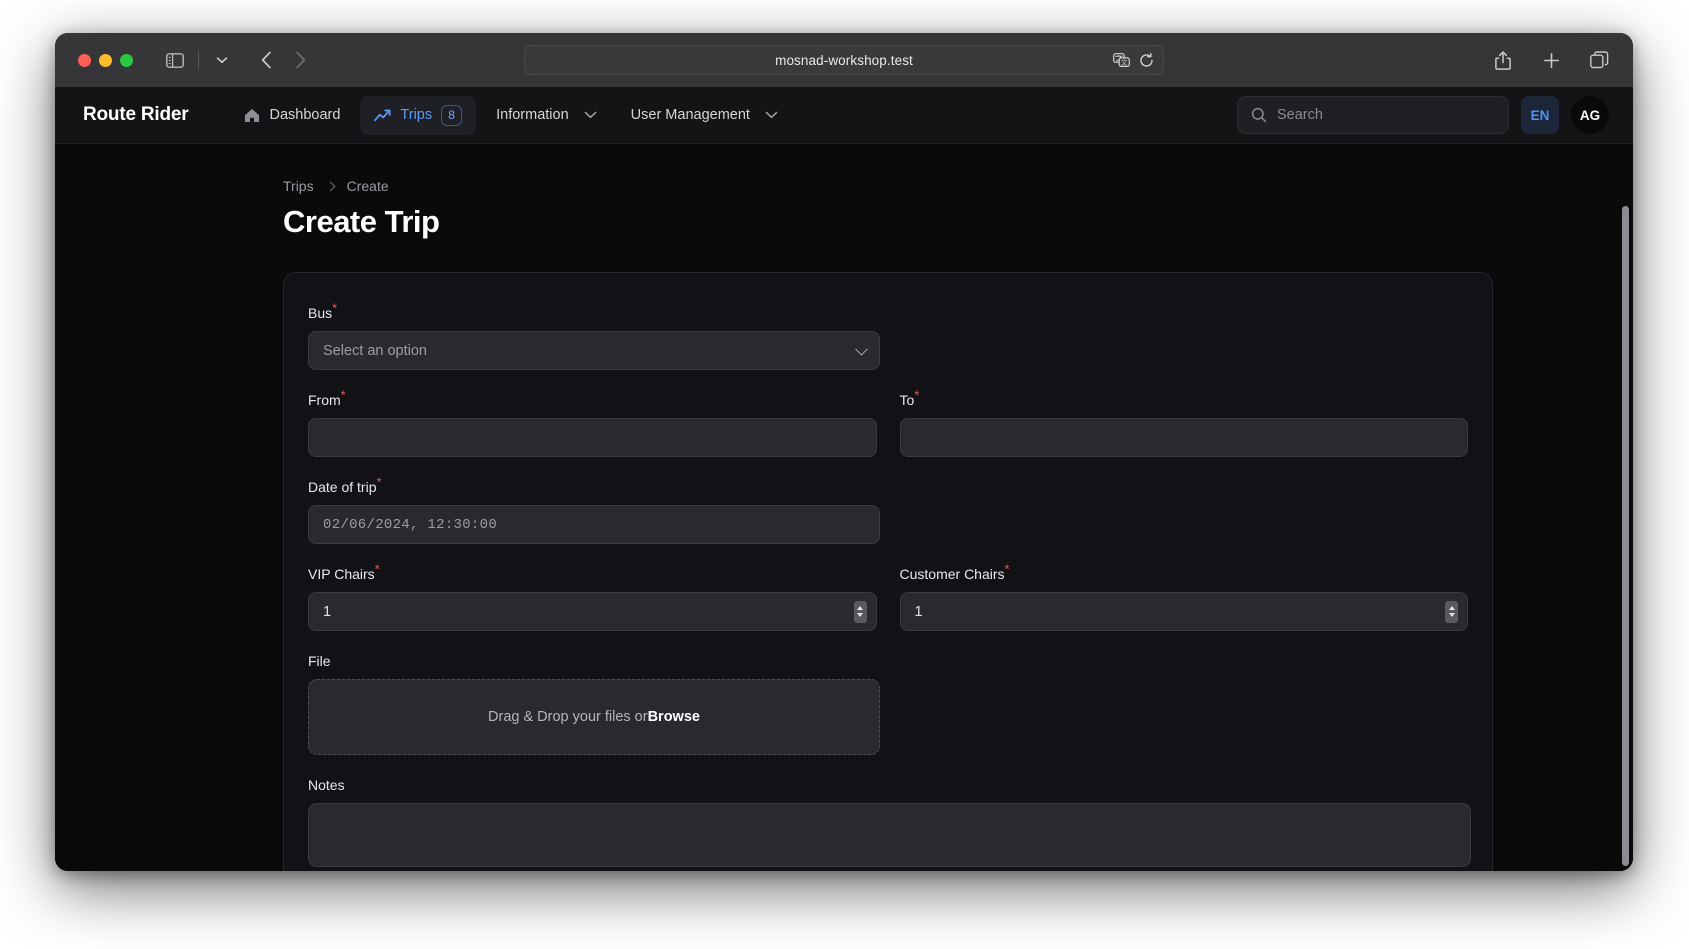 This screenshot has height=949, width=1689. What do you see at coordinates (324, 400) in the screenshot?
I see `label-from-text: From` at bounding box center [324, 400].